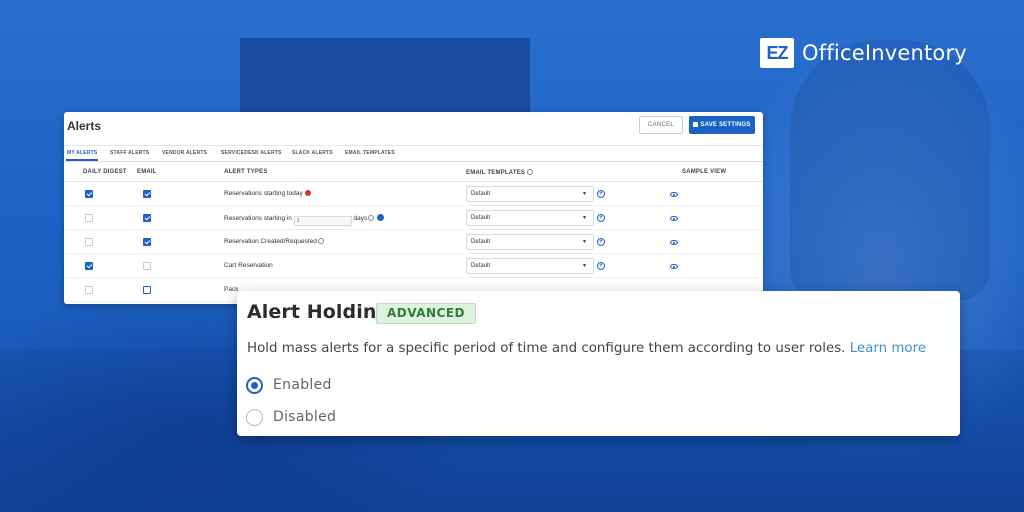 The width and height of the screenshot is (1024, 512). What do you see at coordinates (890, 170) in the screenshot?
I see `background-person` at bounding box center [890, 170].